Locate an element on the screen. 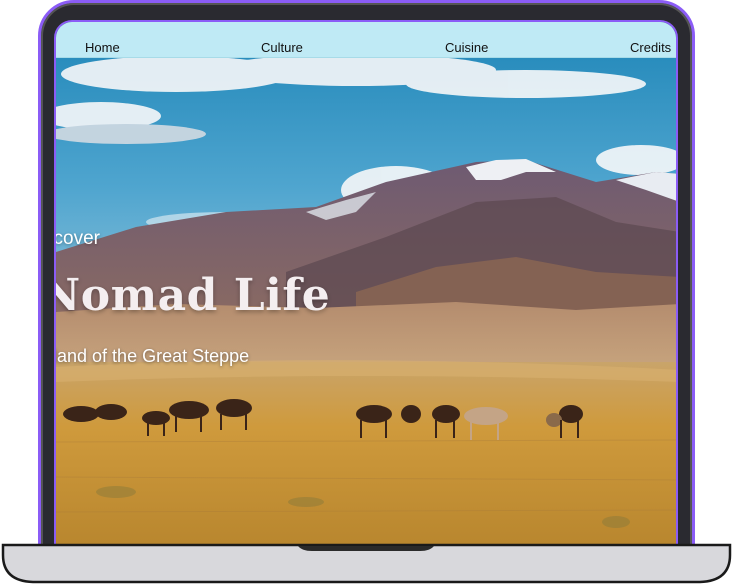 The height and width of the screenshot is (584, 733). trackpad-notch is located at coordinates (366, 548).